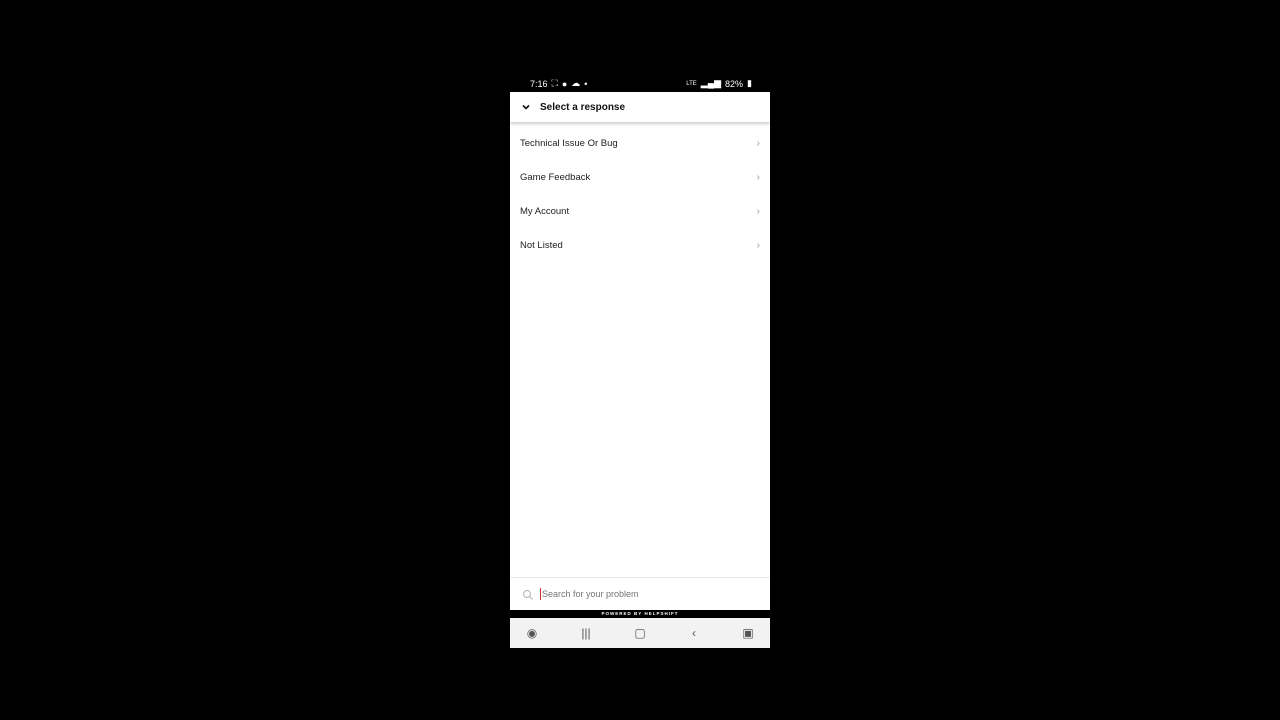 The width and height of the screenshot is (1280, 720). I want to click on cloud-icon: ☁, so click(576, 83).